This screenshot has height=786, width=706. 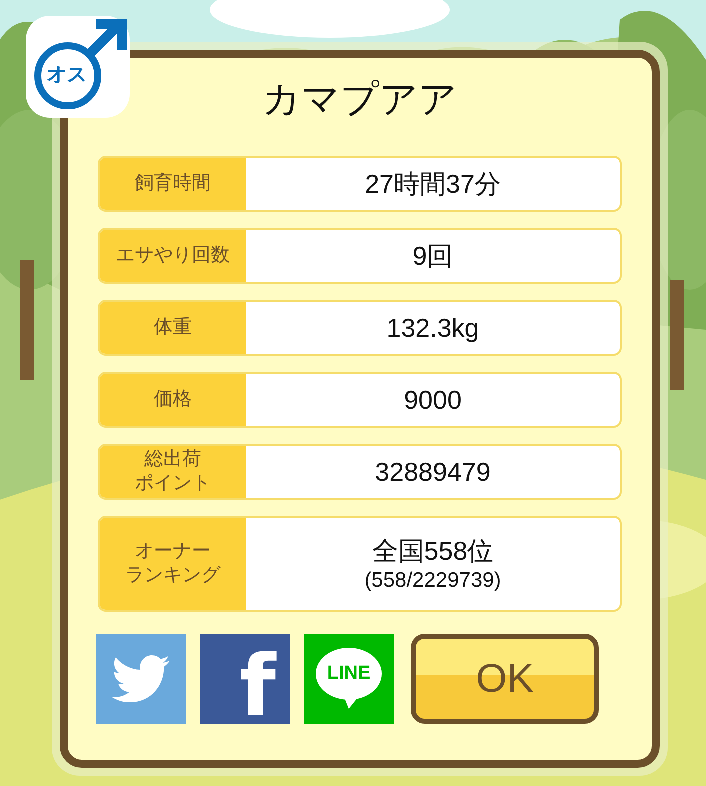 What do you see at coordinates (433, 400) in the screenshot?
I see `stat-value: 9000` at bounding box center [433, 400].